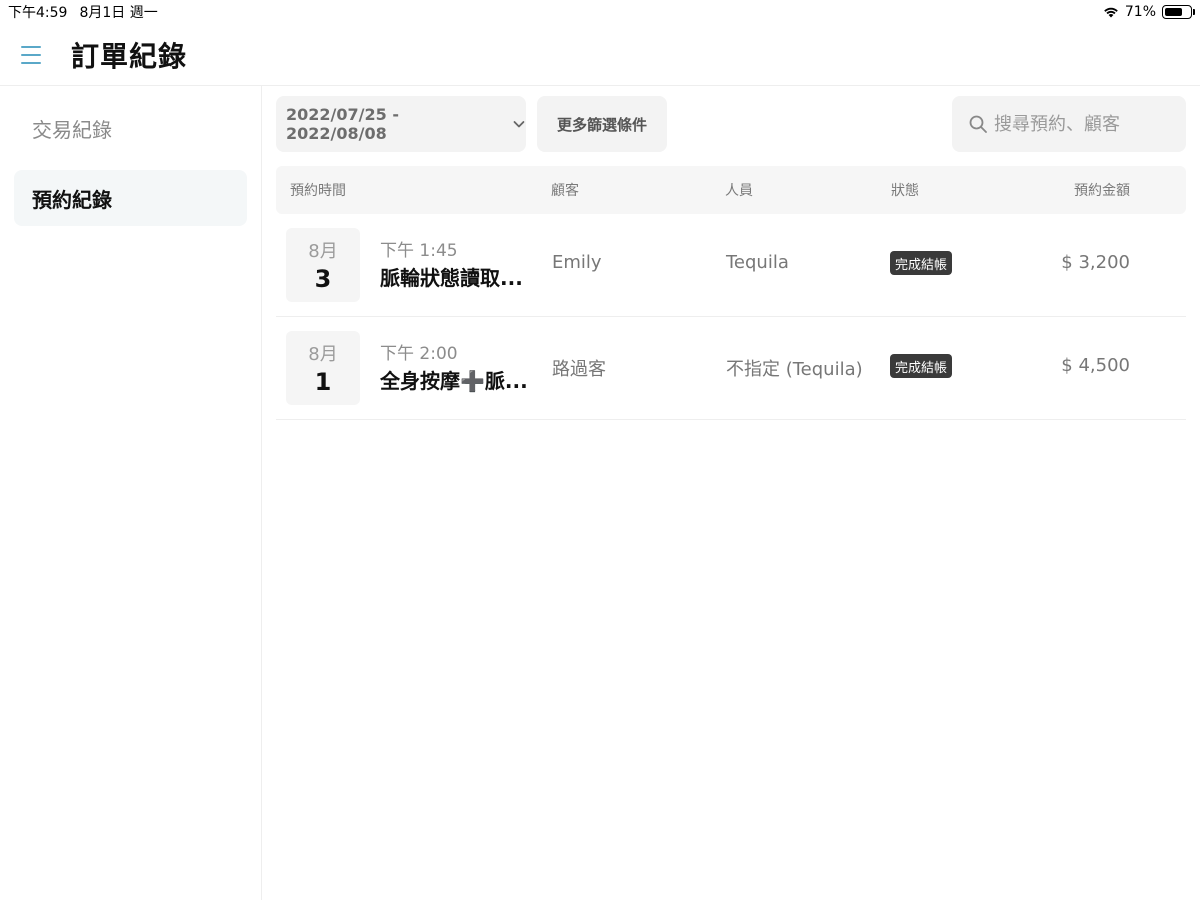  Describe the element at coordinates (1095, 262) in the screenshot. I see `booking-amount: $ 3,200` at that location.